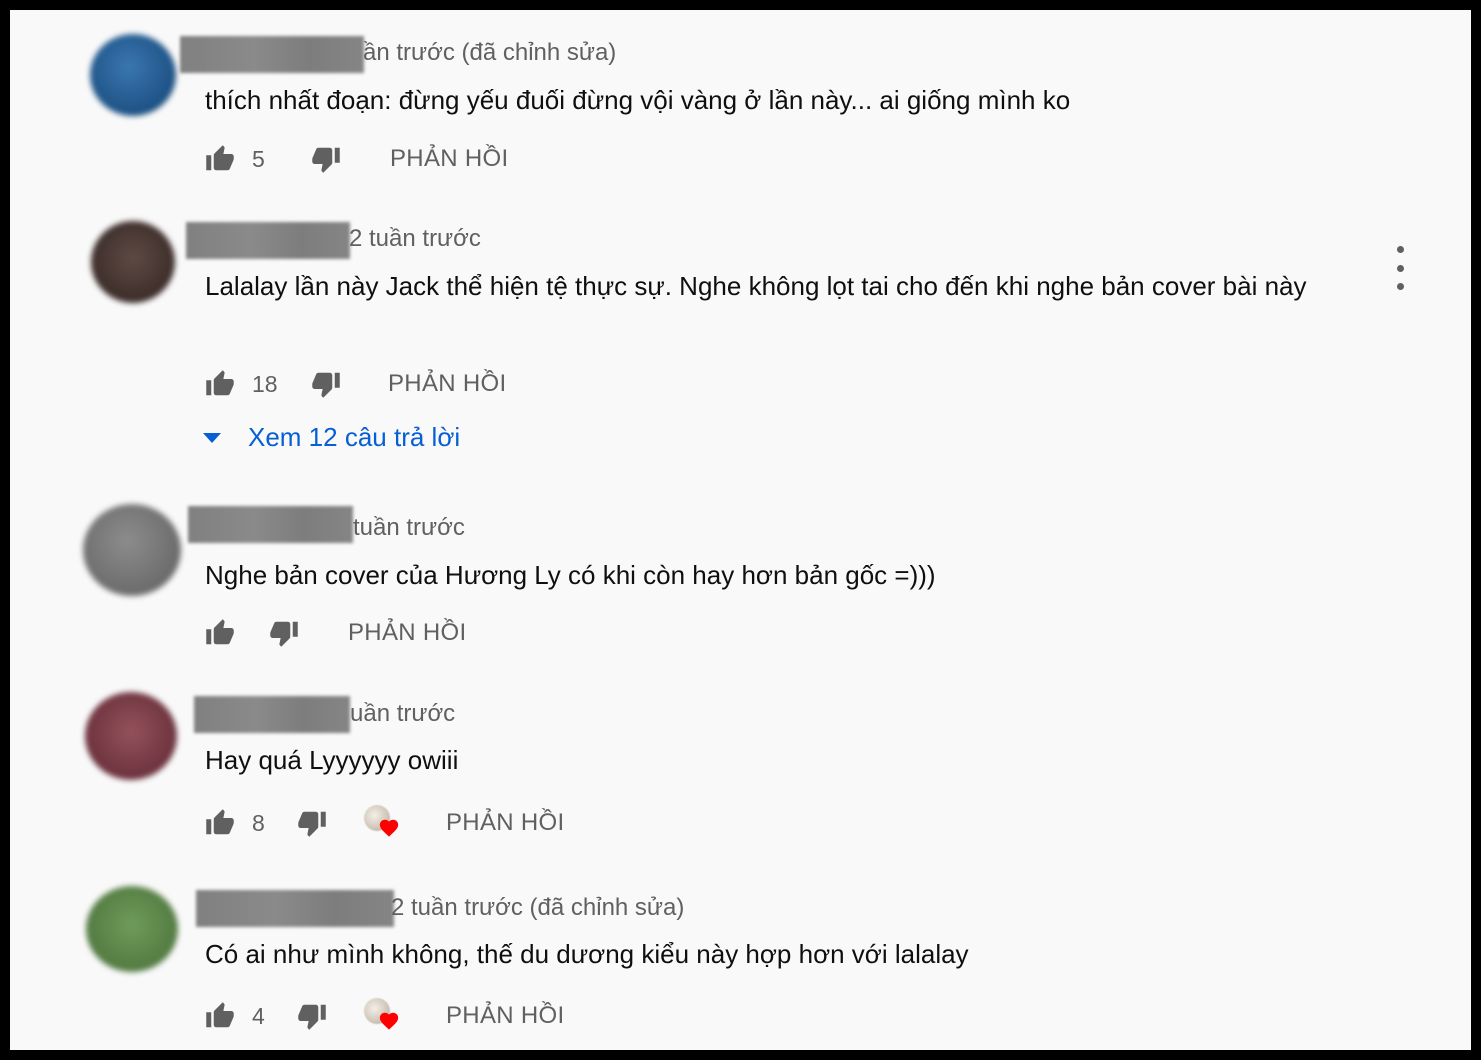 The width and height of the screenshot is (1481, 1060). I want to click on comment-action-bar: 5 PHẢN HỒI, so click(356, 159).